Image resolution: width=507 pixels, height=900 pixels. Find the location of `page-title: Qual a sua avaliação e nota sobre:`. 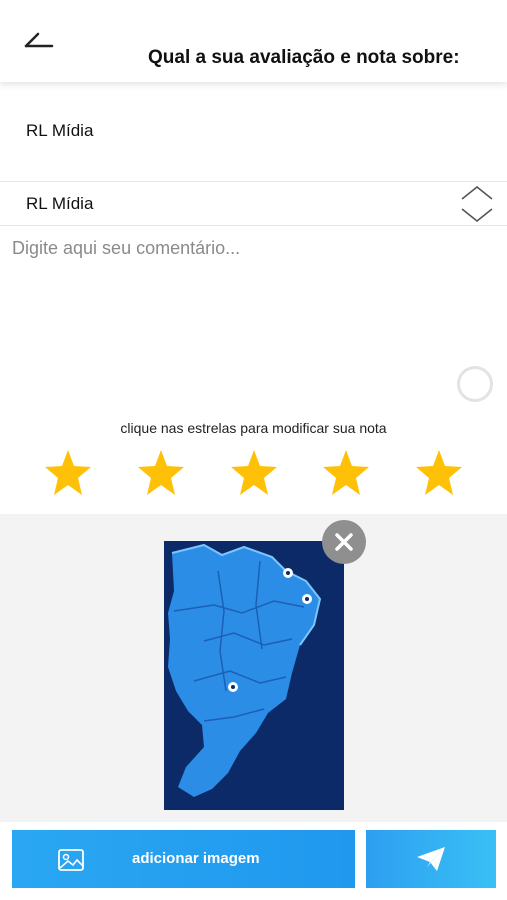

page-title: Qual a sua avaliação e nota sobre: is located at coordinates (304, 57).